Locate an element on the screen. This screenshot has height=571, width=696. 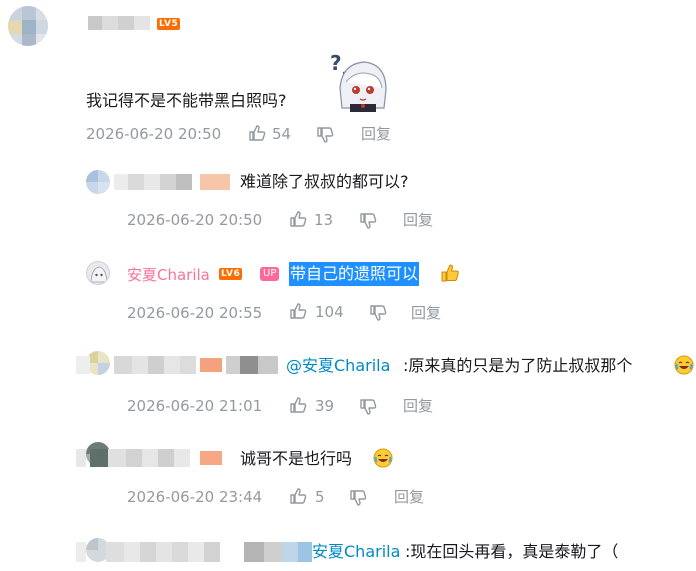
mention-link: @安夏Charila is located at coordinates (338, 366).